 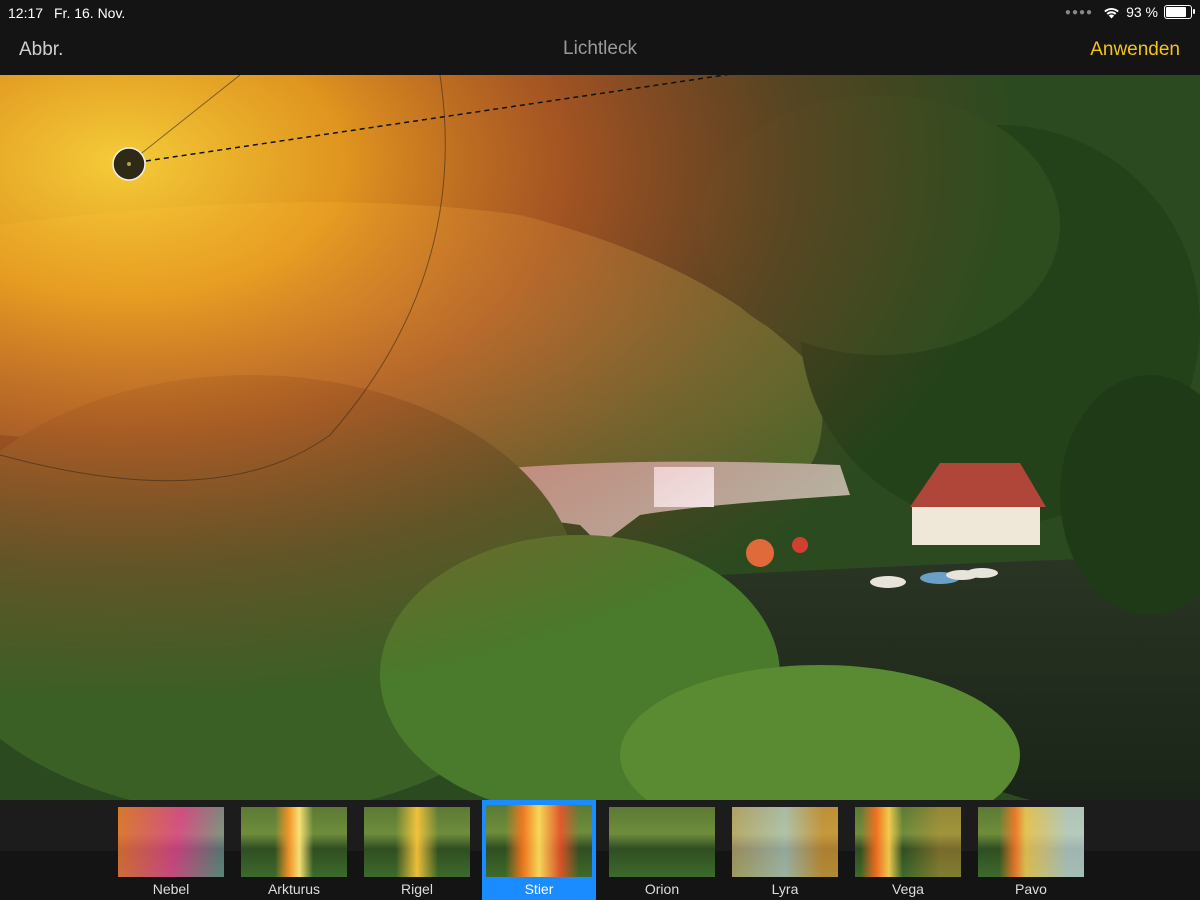 I want to click on filter-label: Pavo, so click(x=1031, y=889).